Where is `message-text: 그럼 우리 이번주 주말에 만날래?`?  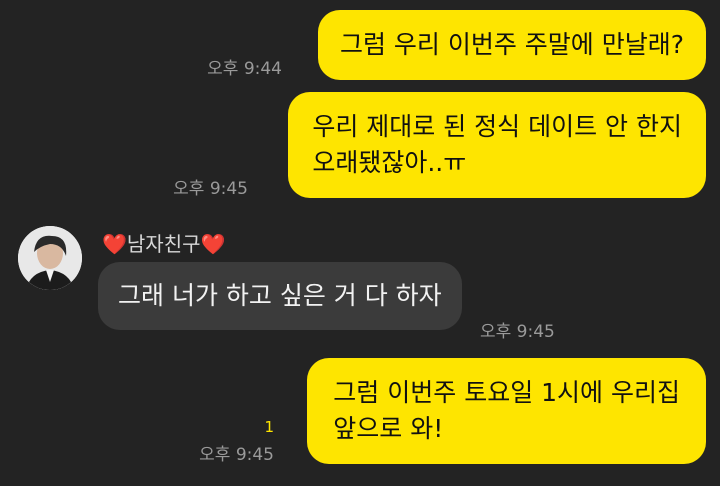
message-text: 그럼 우리 이번주 주말에 만날래? is located at coordinates (511, 44).